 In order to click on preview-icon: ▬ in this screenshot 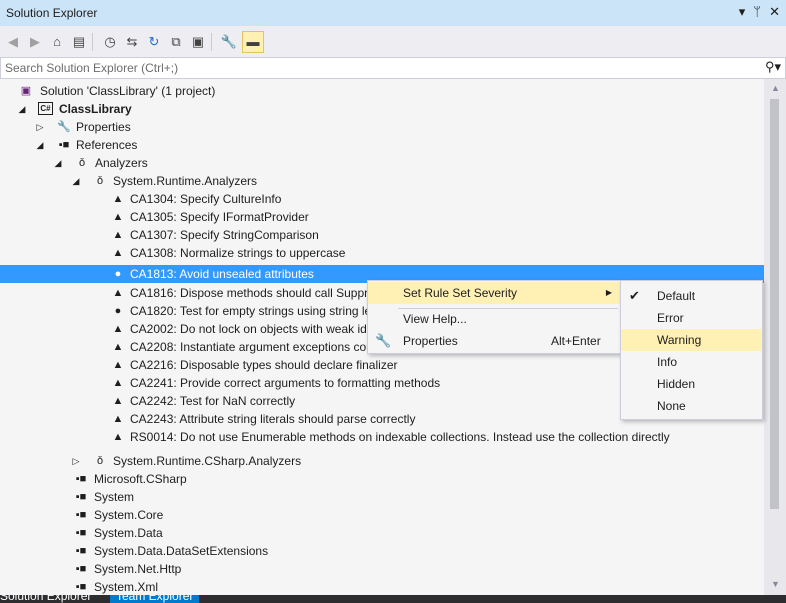, I will do `click(253, 41)`.